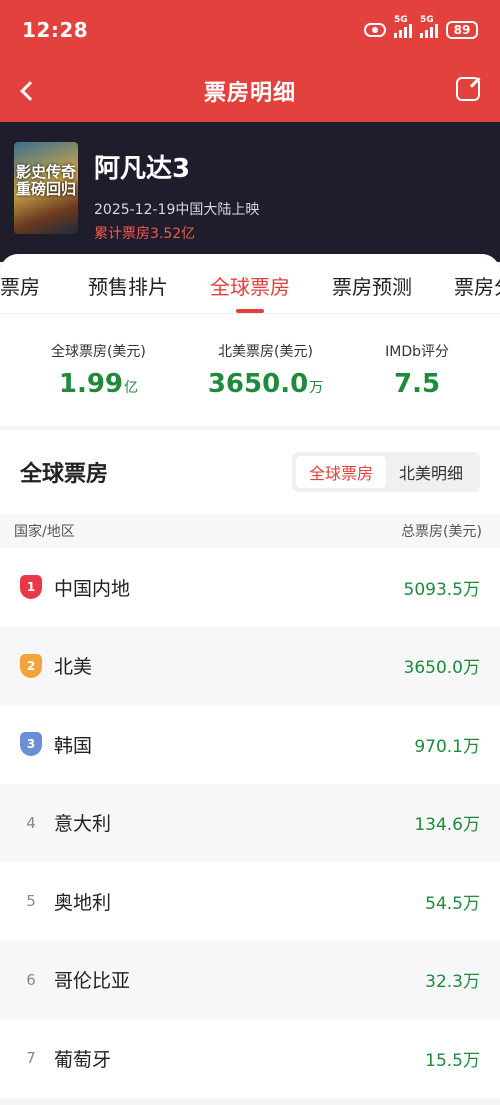 This screenshot has width=500, height=1105. I want to click on back-button, so click(27, 91).